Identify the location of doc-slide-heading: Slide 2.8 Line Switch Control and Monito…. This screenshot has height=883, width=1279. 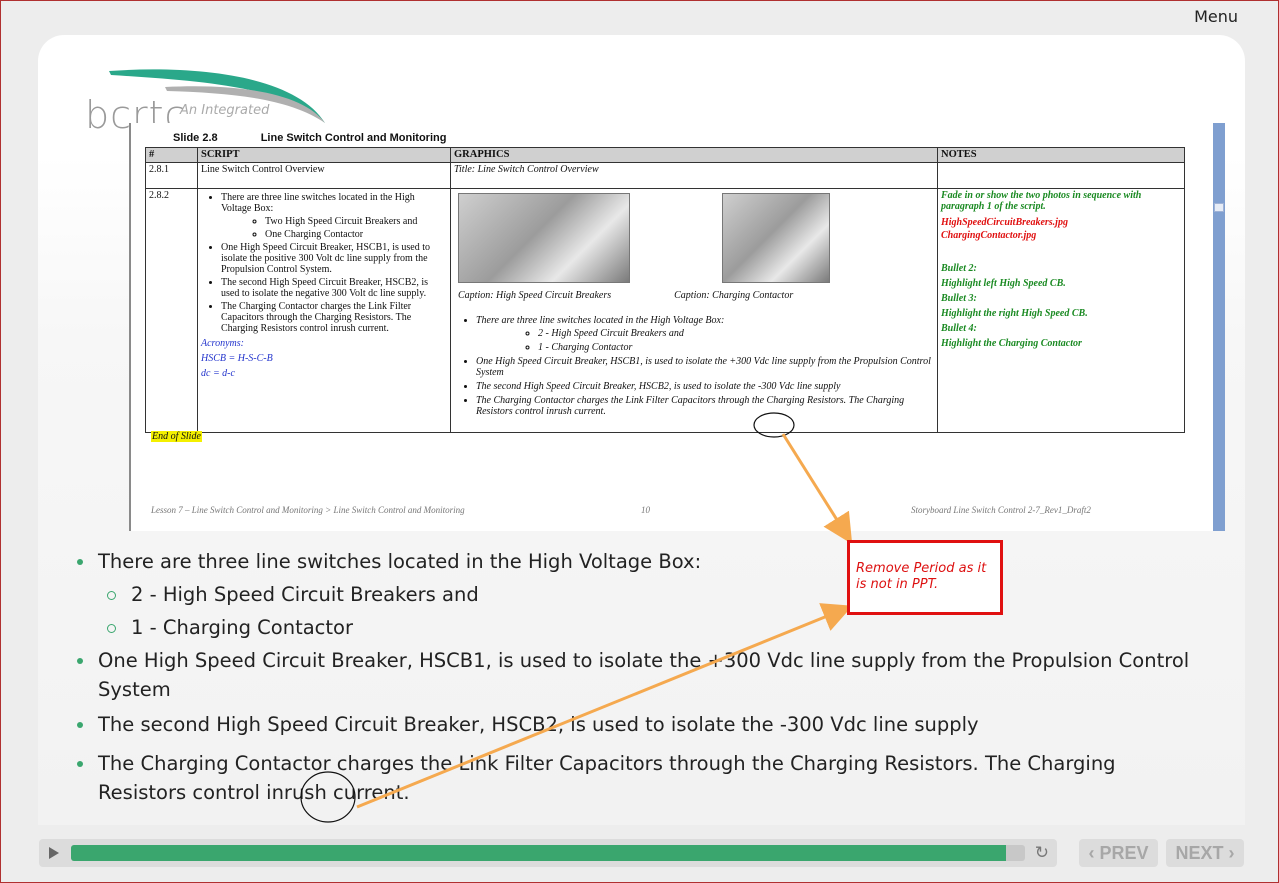
(329, 138).